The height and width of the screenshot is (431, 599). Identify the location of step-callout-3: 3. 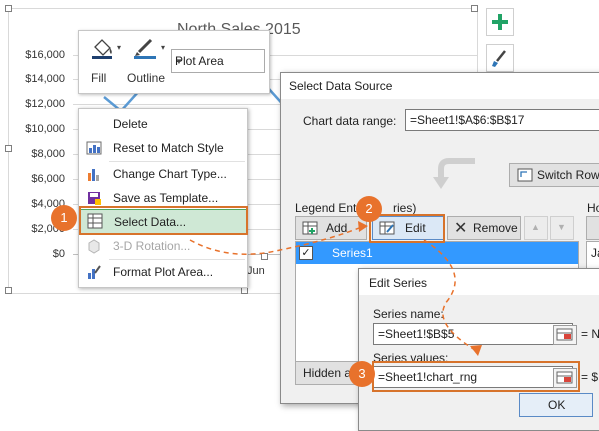
(362, 374).